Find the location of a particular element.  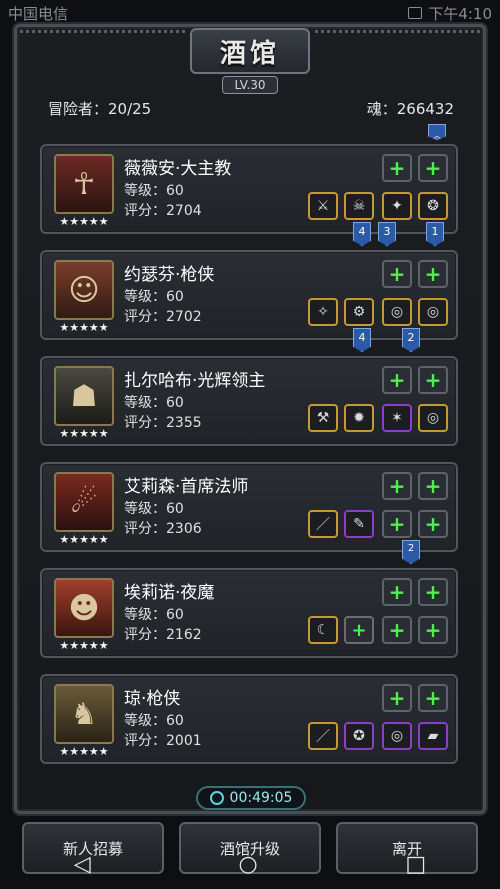

hero-name-2: 扎尔哈布·光辉领主 is located at coordinates (195, 381).